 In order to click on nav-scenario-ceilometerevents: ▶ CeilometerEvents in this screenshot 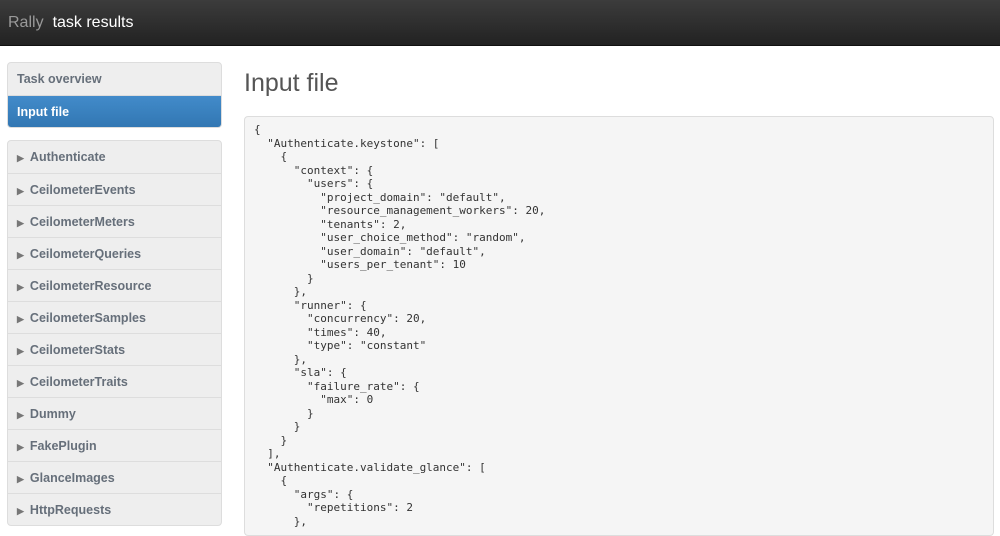, I will do `click(114, 189)`.